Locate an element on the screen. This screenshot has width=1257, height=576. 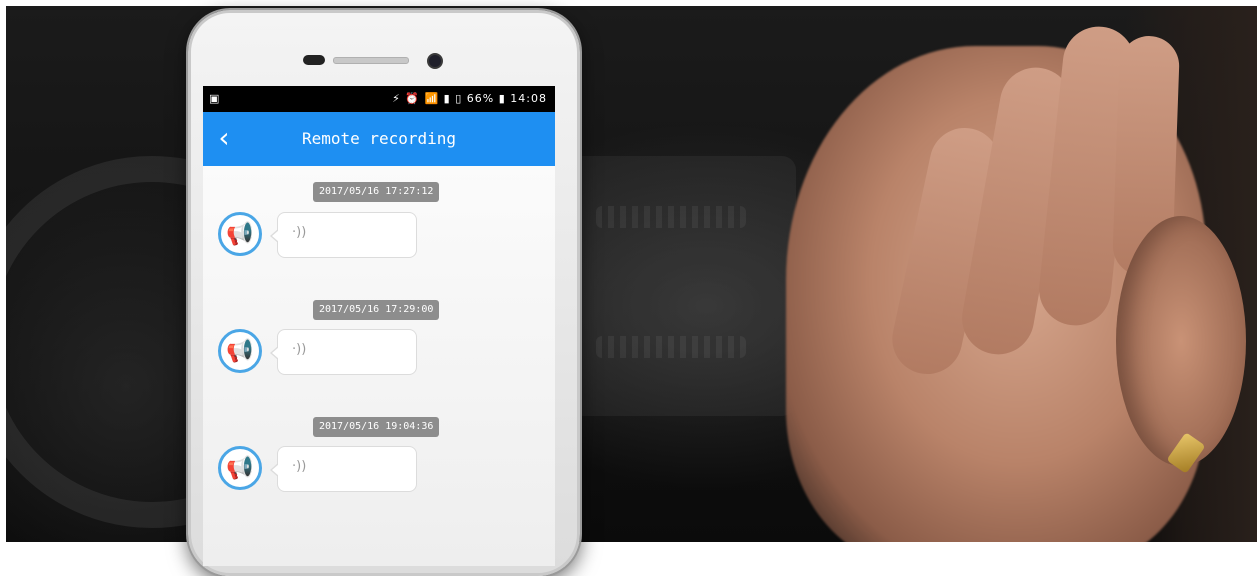
app-bar: ‹ Remote recording is located at coordinates (379, 139).